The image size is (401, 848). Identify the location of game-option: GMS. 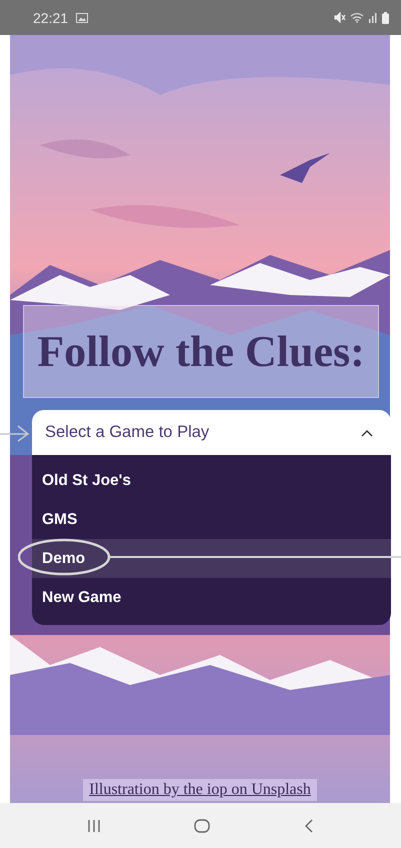
(211, 519).